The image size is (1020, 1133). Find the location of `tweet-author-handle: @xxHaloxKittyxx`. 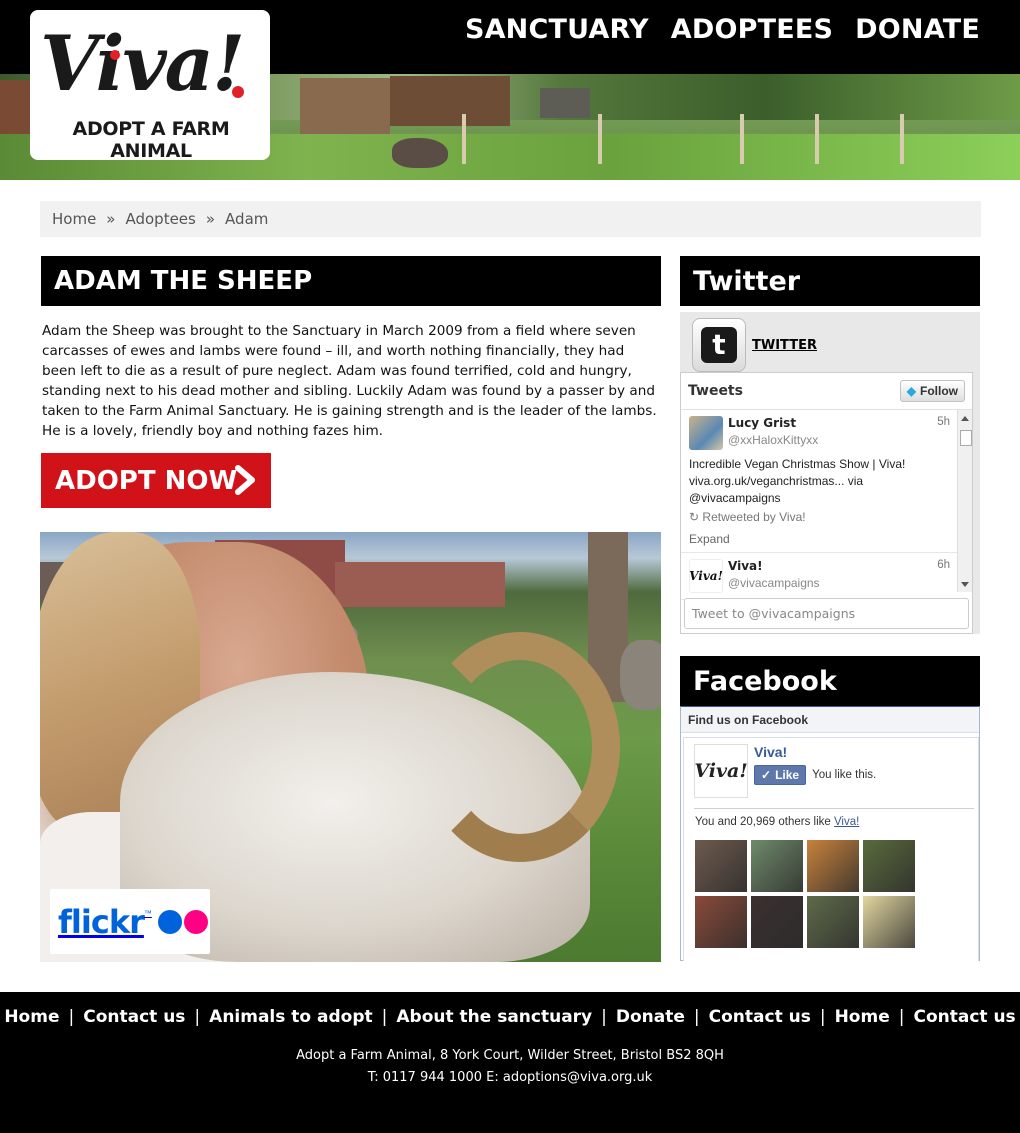

tweet-author-handle: @xxHaloxKittyxx is located at coordinates (832, 440).